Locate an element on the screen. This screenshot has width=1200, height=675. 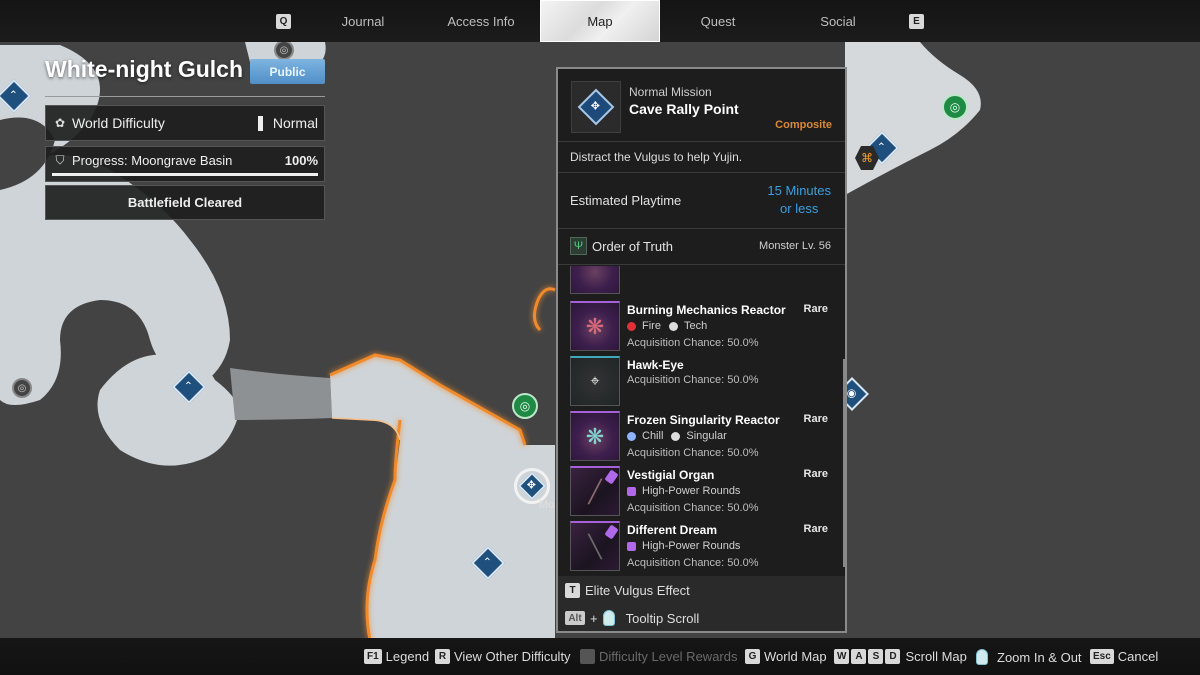
playtime-value-line2: or less is located at coordinates (799, 208).